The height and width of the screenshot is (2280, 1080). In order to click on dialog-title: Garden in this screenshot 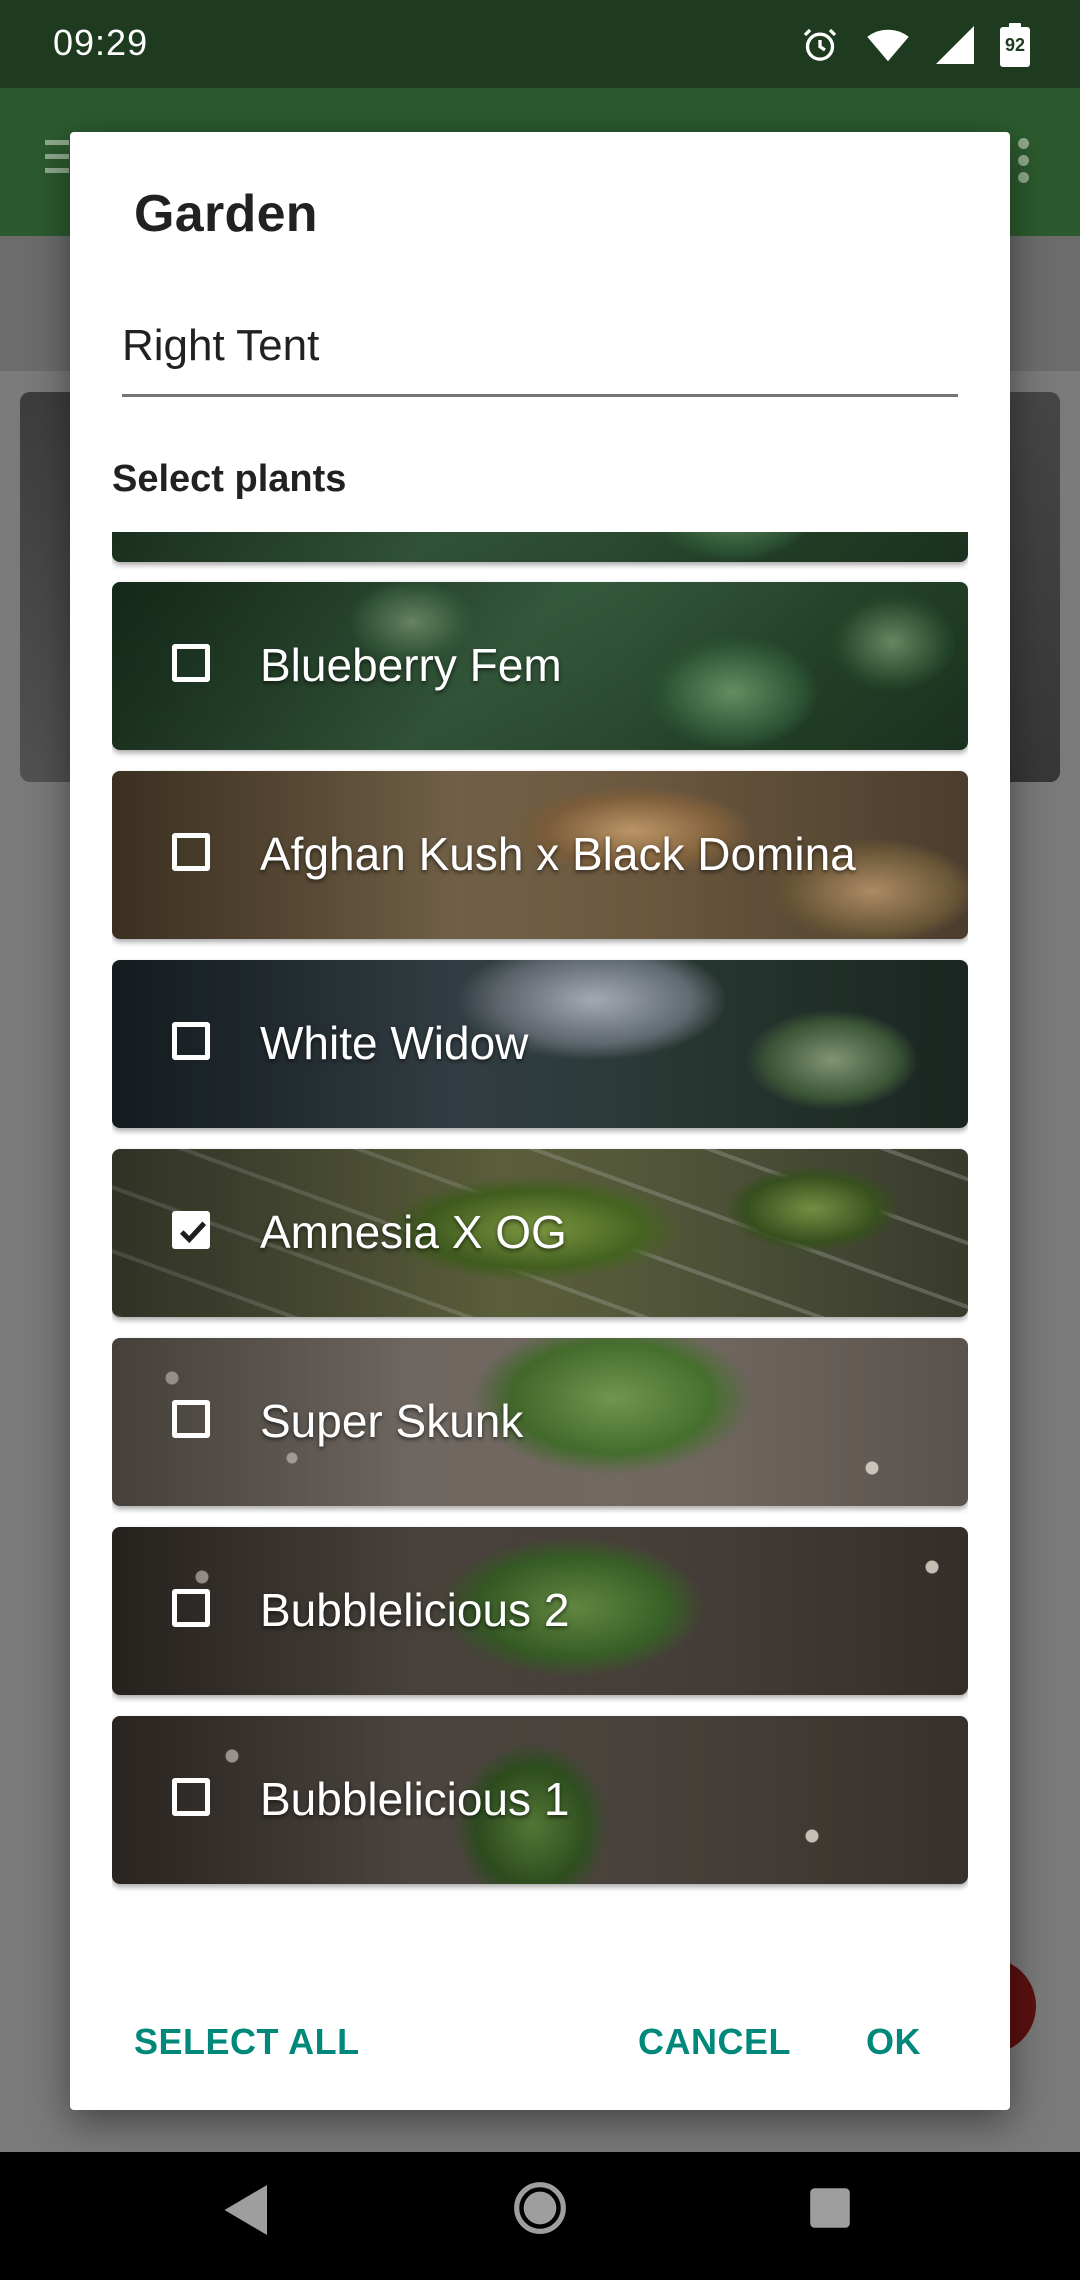, I will do `click(226, 214)`.